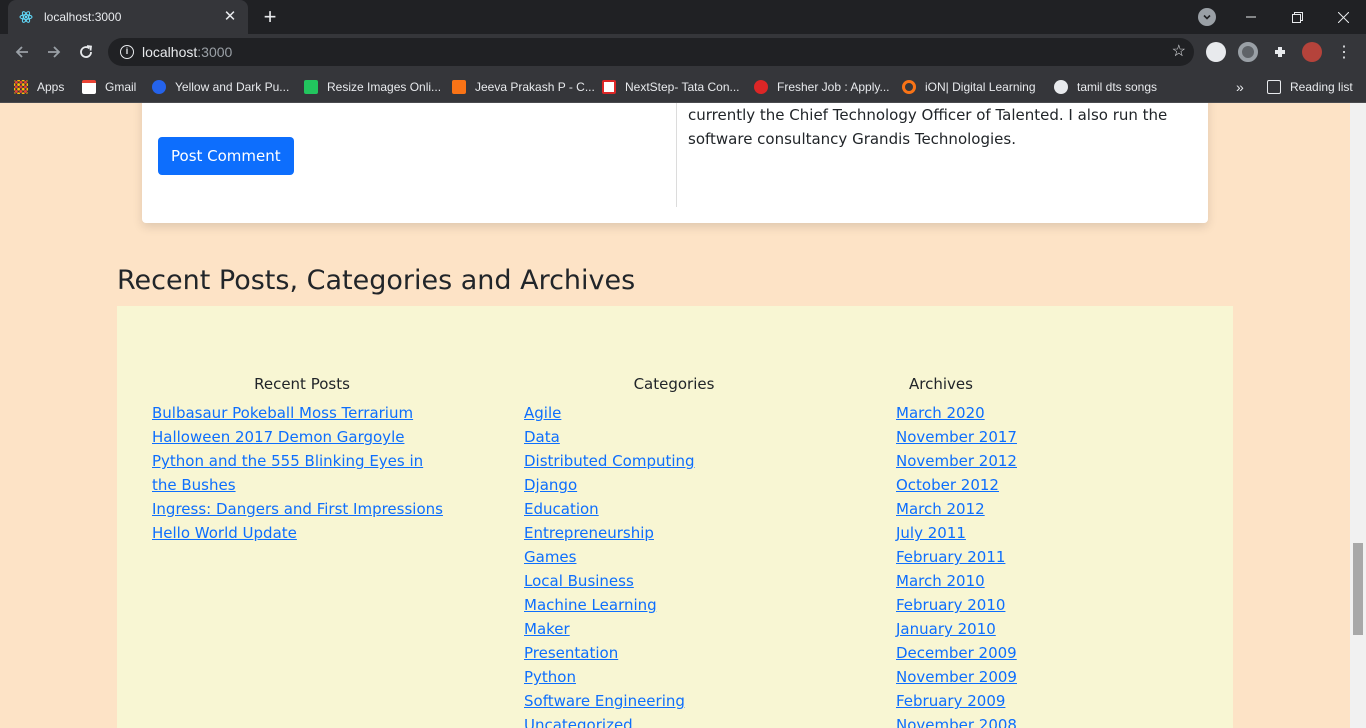  What do you see at coordinates (980, 87) in the screenshot?
I see `bookmark-label: iON| Digital Learning` at bounding box center [980, 87].